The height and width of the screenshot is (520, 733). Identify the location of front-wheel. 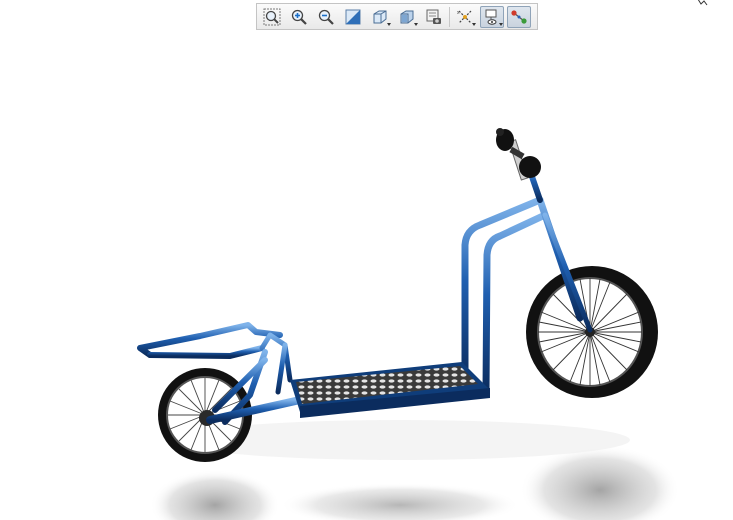
(592, 332).